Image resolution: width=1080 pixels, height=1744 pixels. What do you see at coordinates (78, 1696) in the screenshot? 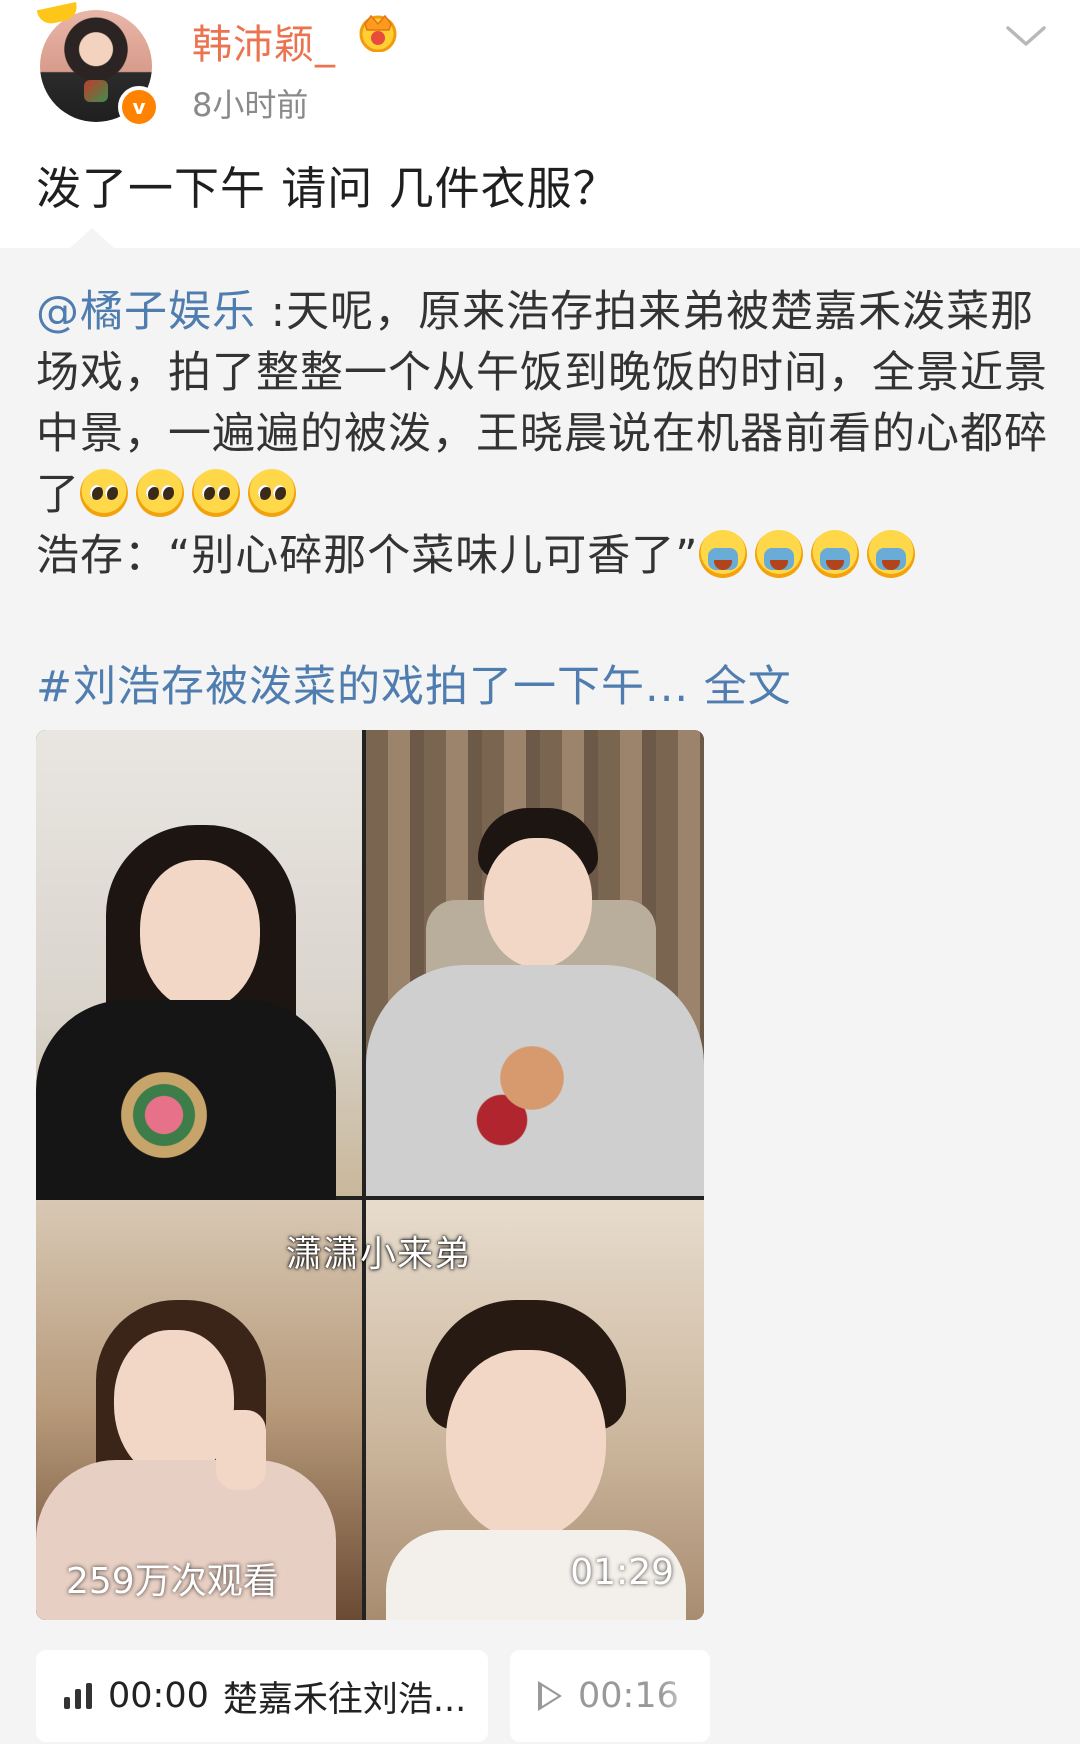
I see `audio-bars-icon` at bounding box center [78, 1696].